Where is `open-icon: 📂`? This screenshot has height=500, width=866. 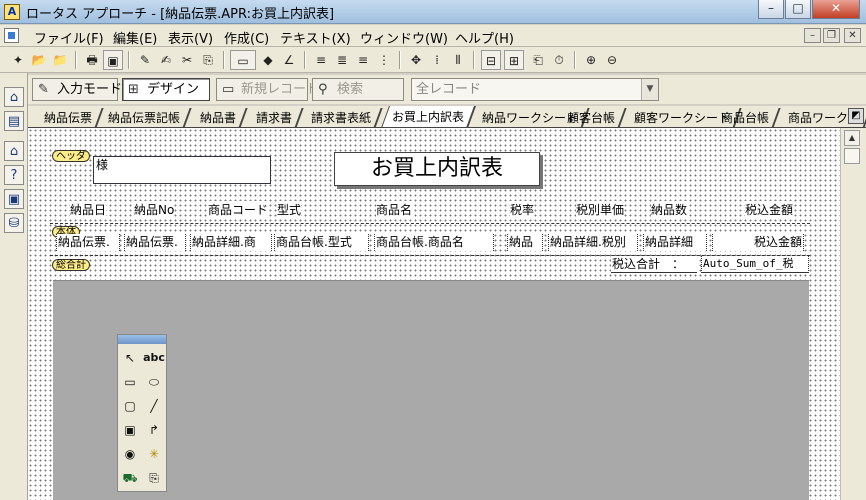 open-icon: 📂 is located at coordinates (39, 60).